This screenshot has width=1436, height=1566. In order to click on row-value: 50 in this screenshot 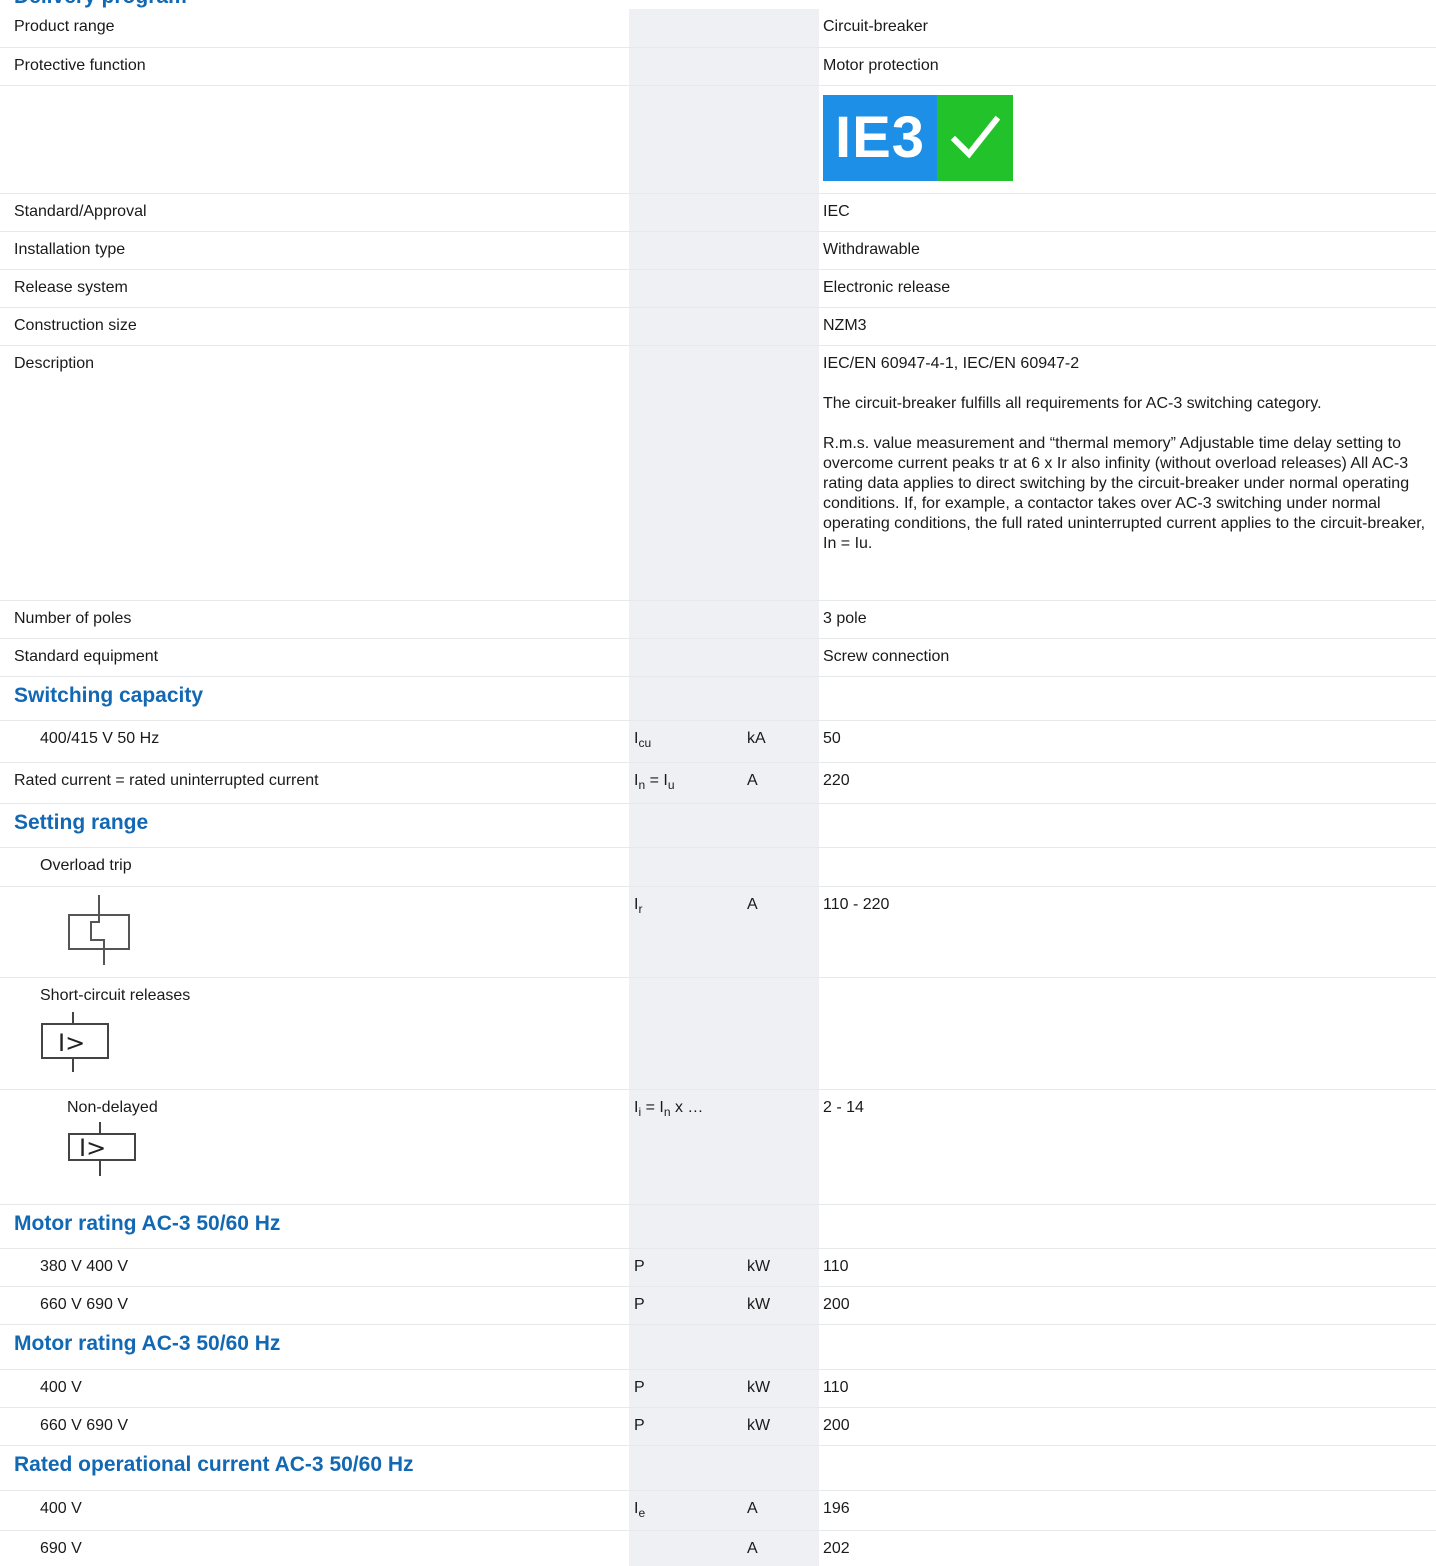, I will do `click(1127, 741)`.